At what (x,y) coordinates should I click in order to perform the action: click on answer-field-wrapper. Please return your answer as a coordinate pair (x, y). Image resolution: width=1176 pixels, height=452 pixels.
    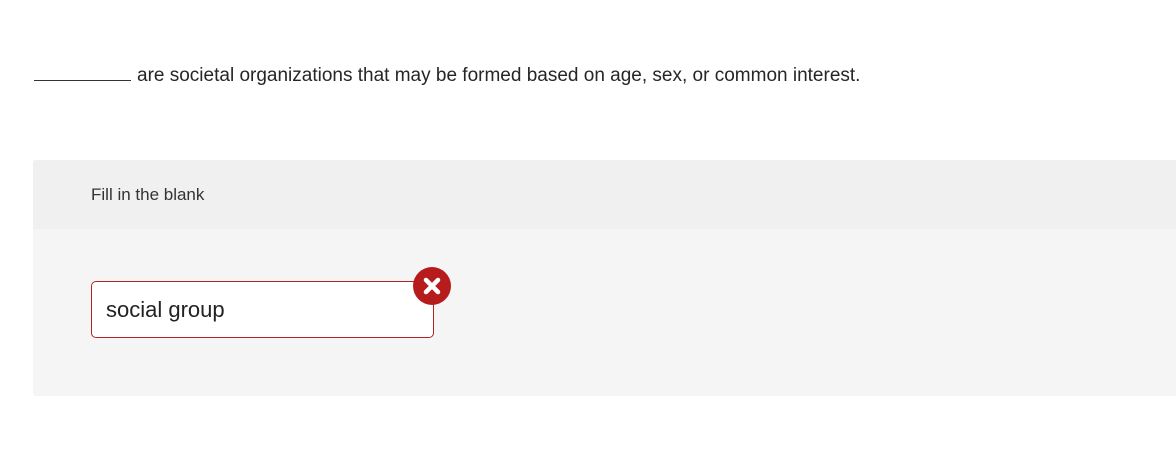
    Looking at the image, I should click on (271, 302).